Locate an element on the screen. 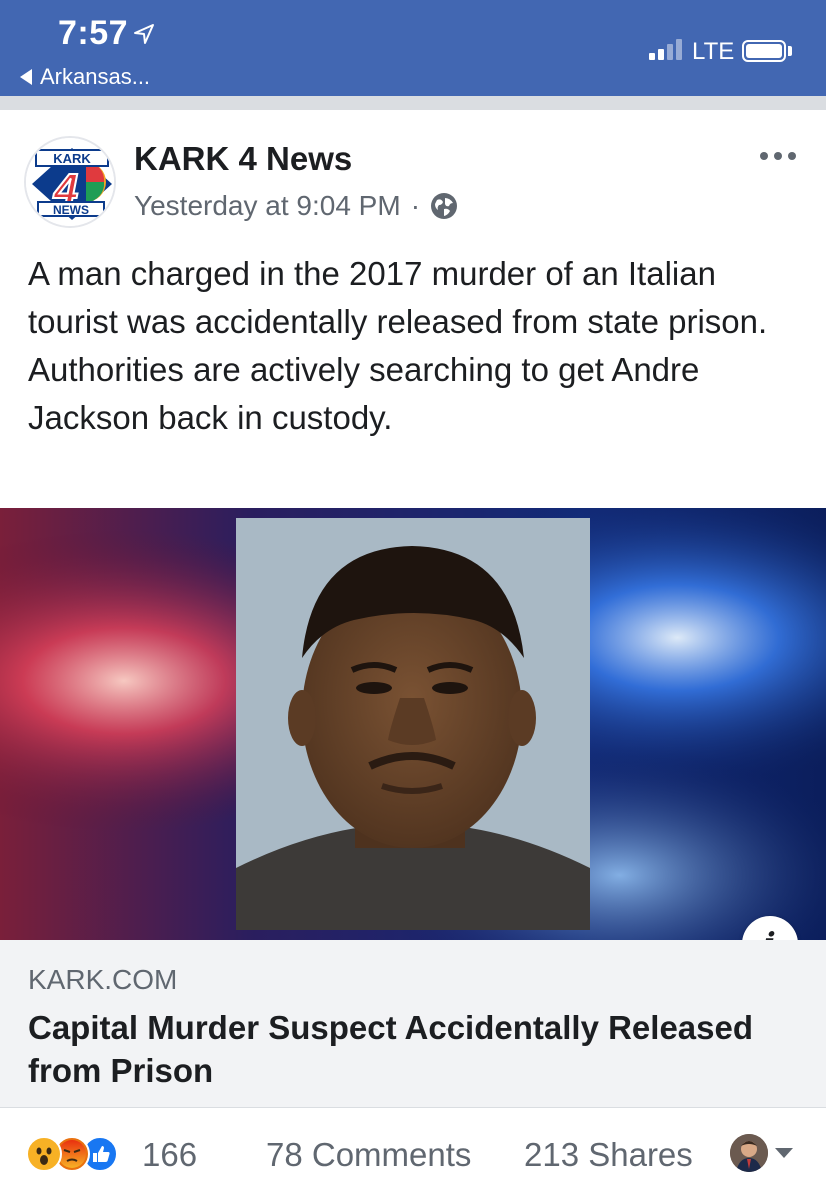 Image resolution: width=826 pixels, height=1200 pixels. kark-logo-icon: KARK 4 NEWS is located at coordinates (70, 182).